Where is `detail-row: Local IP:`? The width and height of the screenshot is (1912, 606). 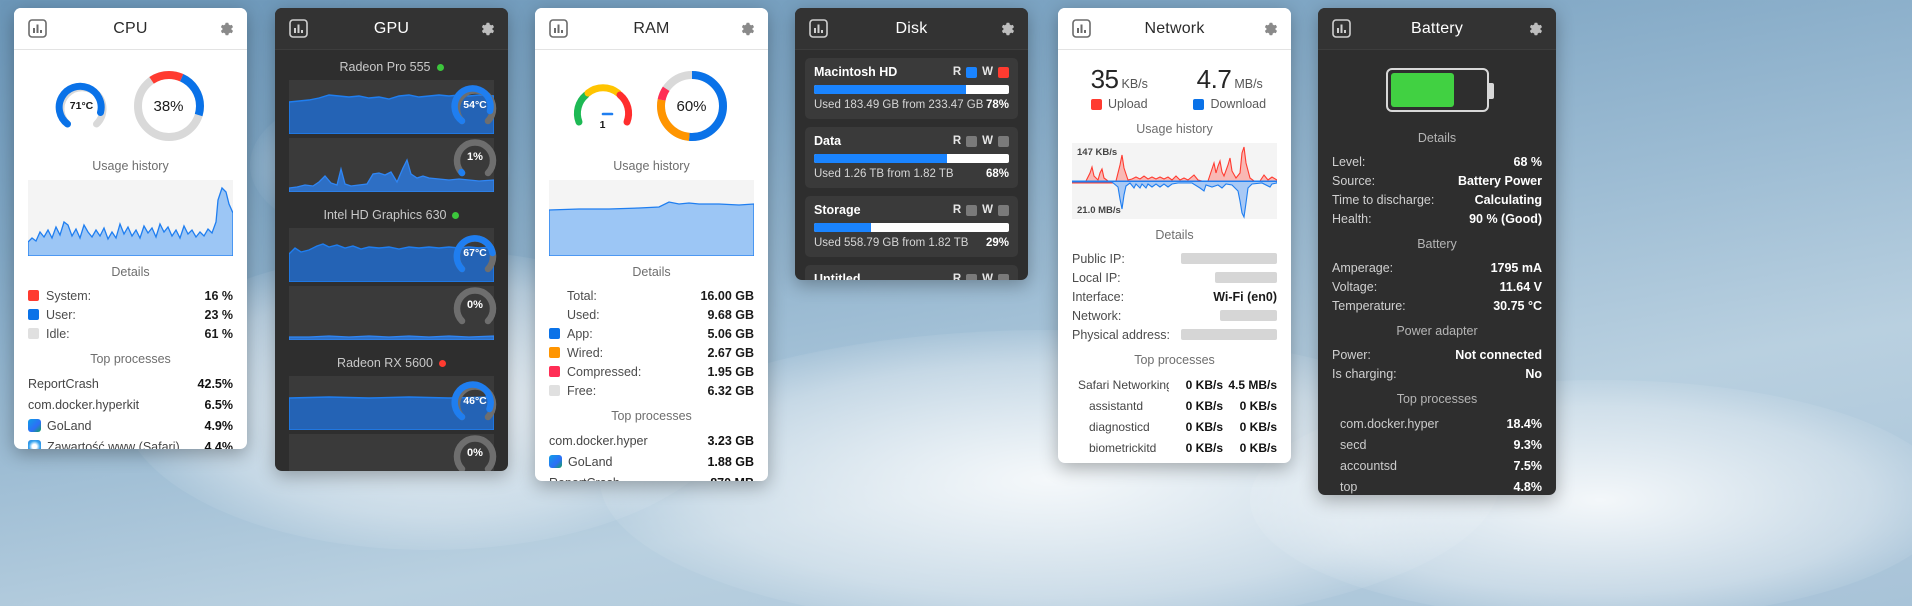
detail-row: Local IP: is located at coordinates (1174, 277).